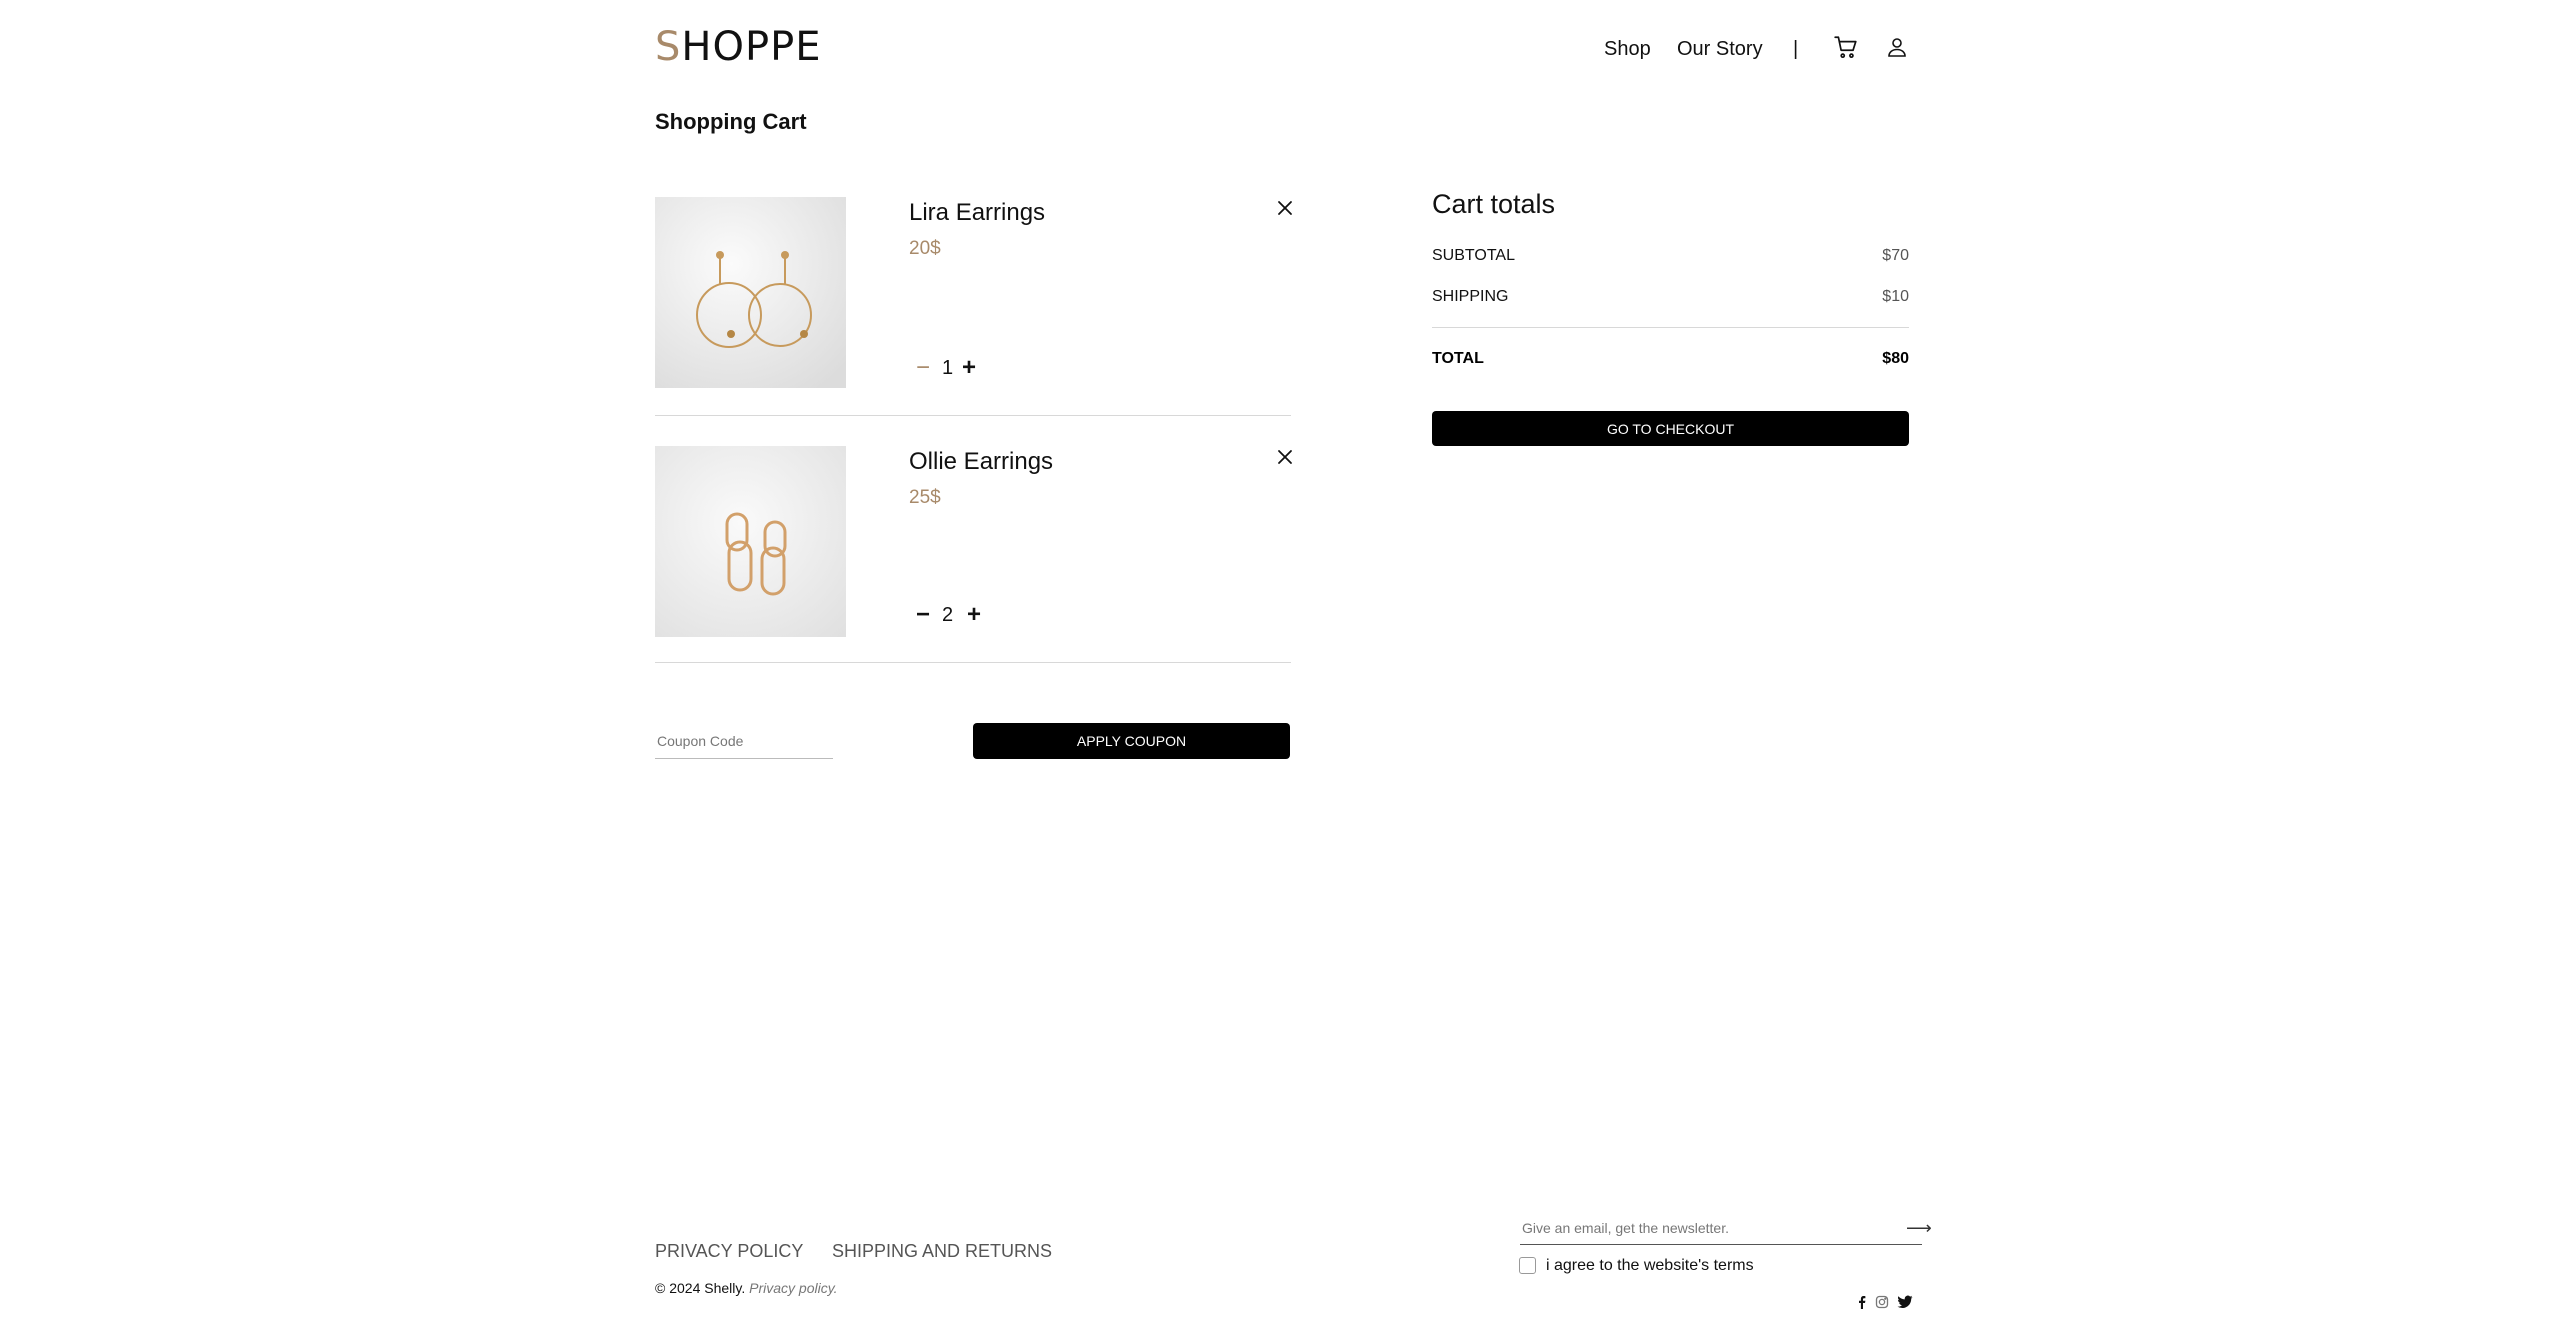 The height and width of the screenshot is (1335, 2551). What do you see at coordinates (977, 213) in the screenshot?
I see `cart-item-name: Lira Earrings` at bounding box center [977, 213].